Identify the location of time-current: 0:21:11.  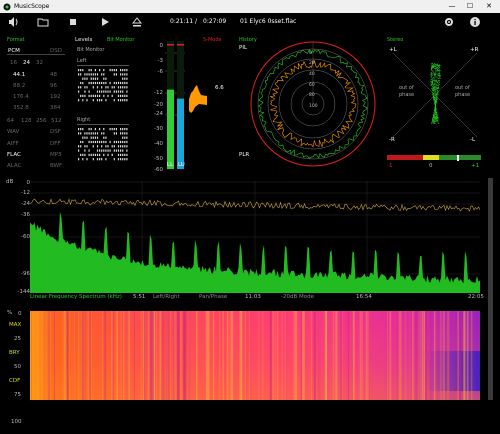
(182, 21).